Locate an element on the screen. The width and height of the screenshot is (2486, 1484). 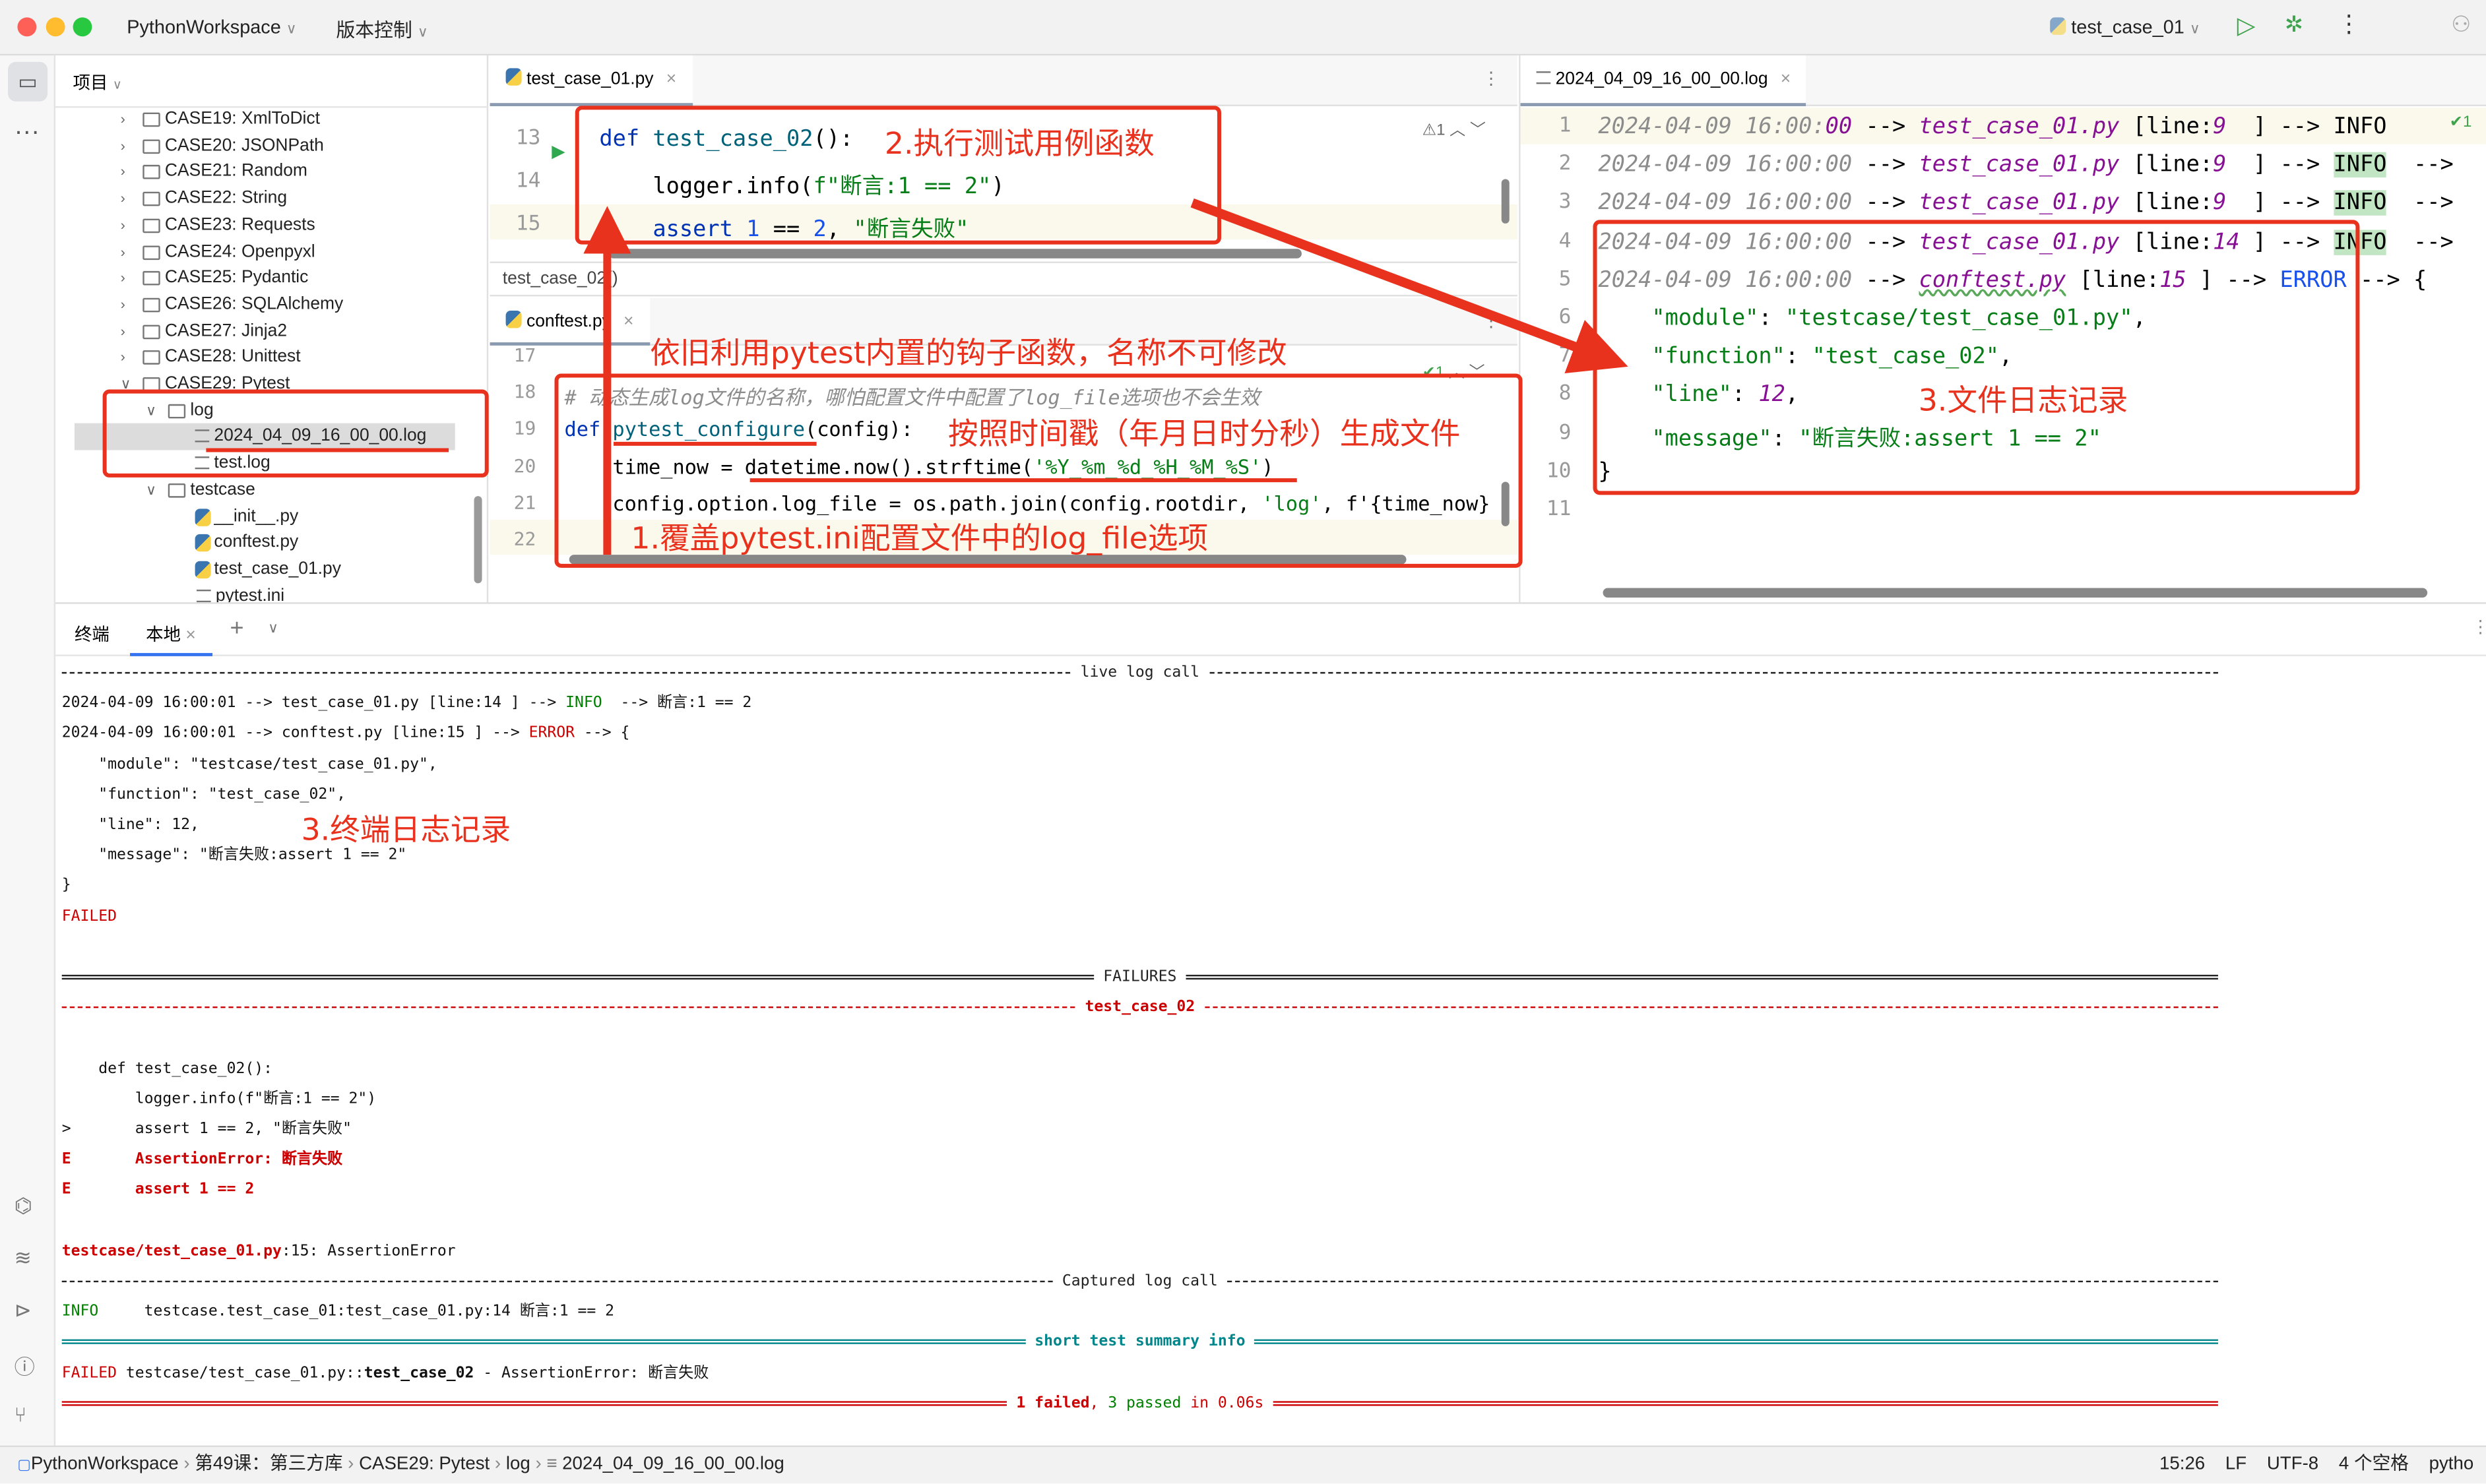
annotation-override: 1.覆盖pytest.ini配置文件中的log_file选项 is located at coordinates (920, 539).